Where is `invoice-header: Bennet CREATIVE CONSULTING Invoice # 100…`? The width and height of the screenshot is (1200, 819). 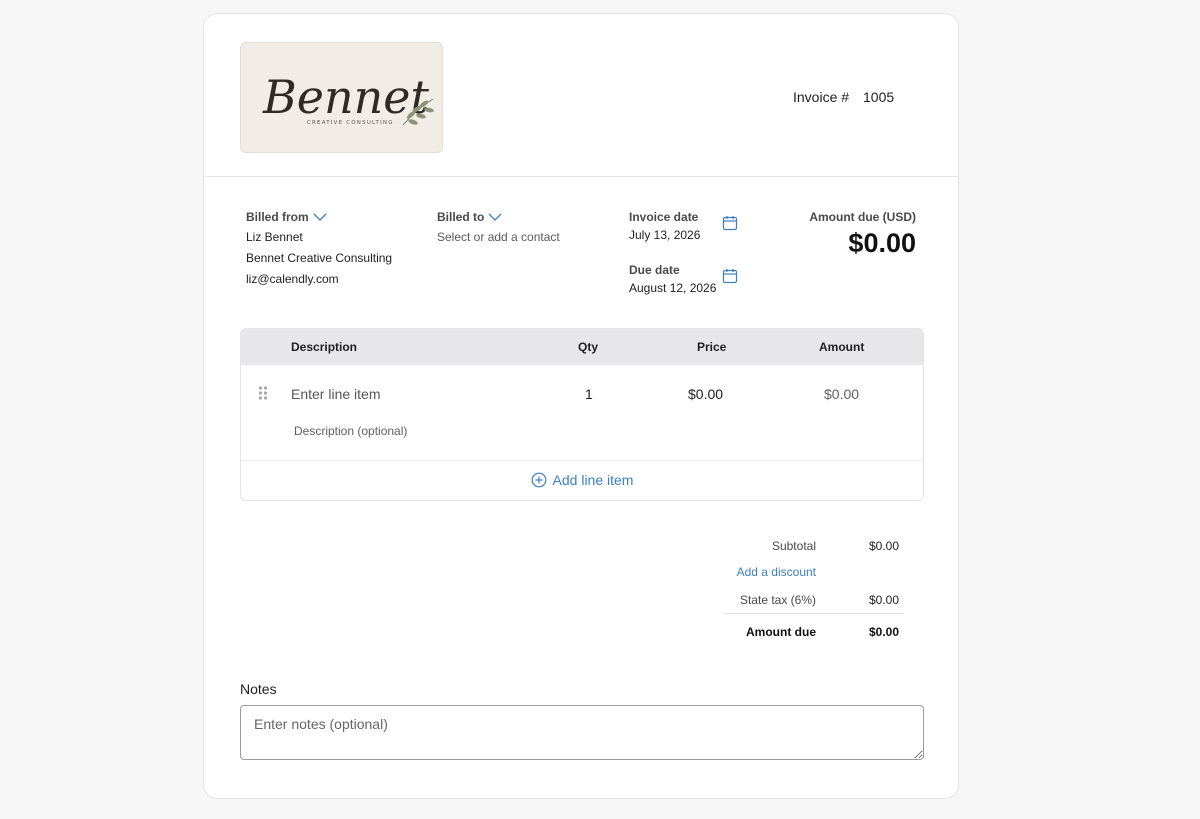
invoice-header: Bennet CREATIVE CONSULTING Invoice # 100… is located at coordinates (581, 95).